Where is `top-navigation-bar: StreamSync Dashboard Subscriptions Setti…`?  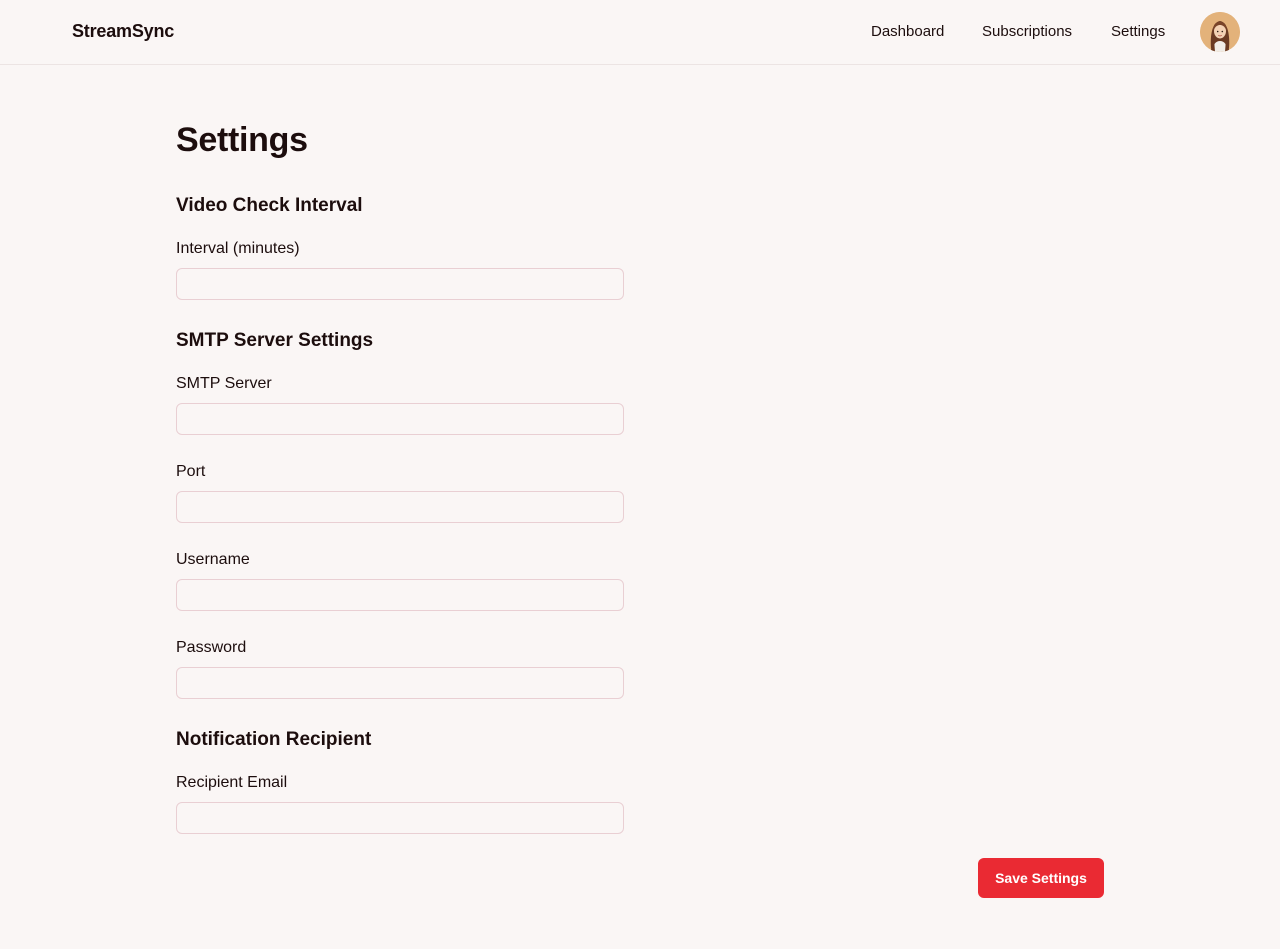 top-navigation-bar: StreamSync Dashboard Subscriptions Setti… is located at coordinates (640, 32).